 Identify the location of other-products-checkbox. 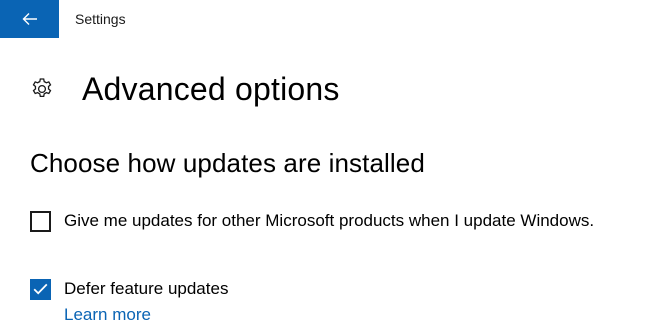
(40, 221).